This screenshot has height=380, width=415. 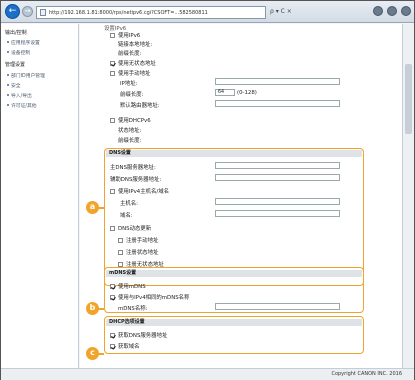 I want to click on same-name-label: 使用与IPv4相同的mDNS名称, so click(x=154, y=298).